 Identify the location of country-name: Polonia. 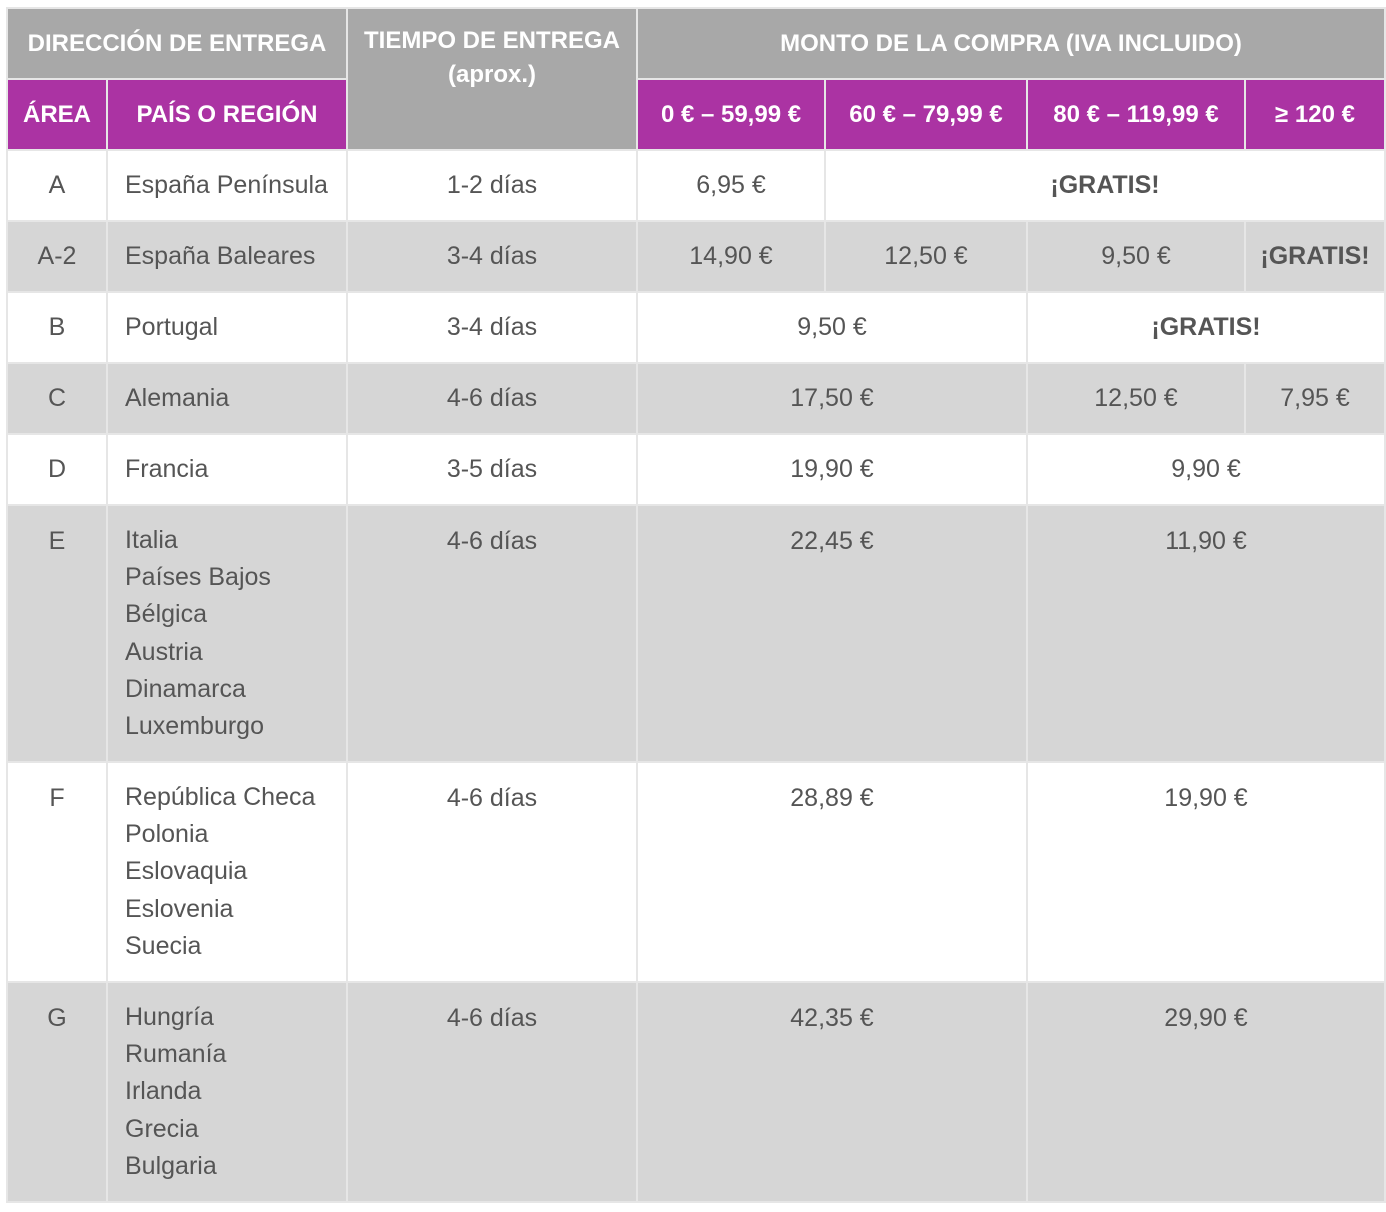
(167, 834).